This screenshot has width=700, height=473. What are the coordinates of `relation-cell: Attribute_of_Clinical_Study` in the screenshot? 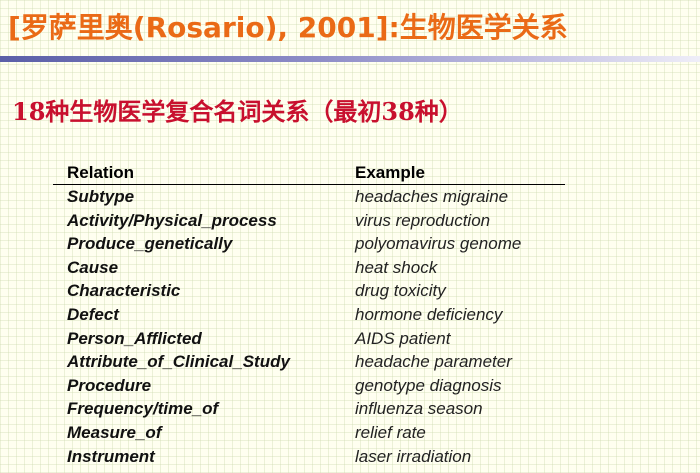 It's located at (178, 362).